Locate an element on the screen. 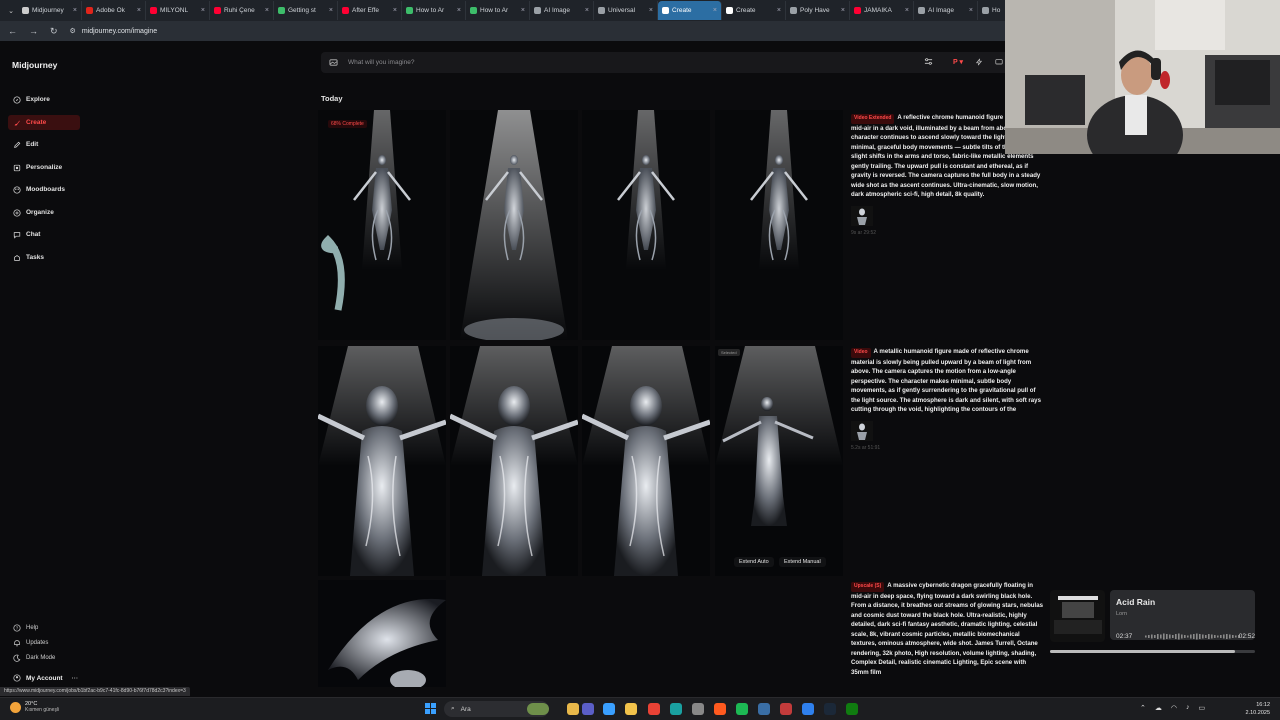 The width and height of the screenshot is (1280, 720). sidebar-item-chat: Chat is located at coordinates (44, 234).